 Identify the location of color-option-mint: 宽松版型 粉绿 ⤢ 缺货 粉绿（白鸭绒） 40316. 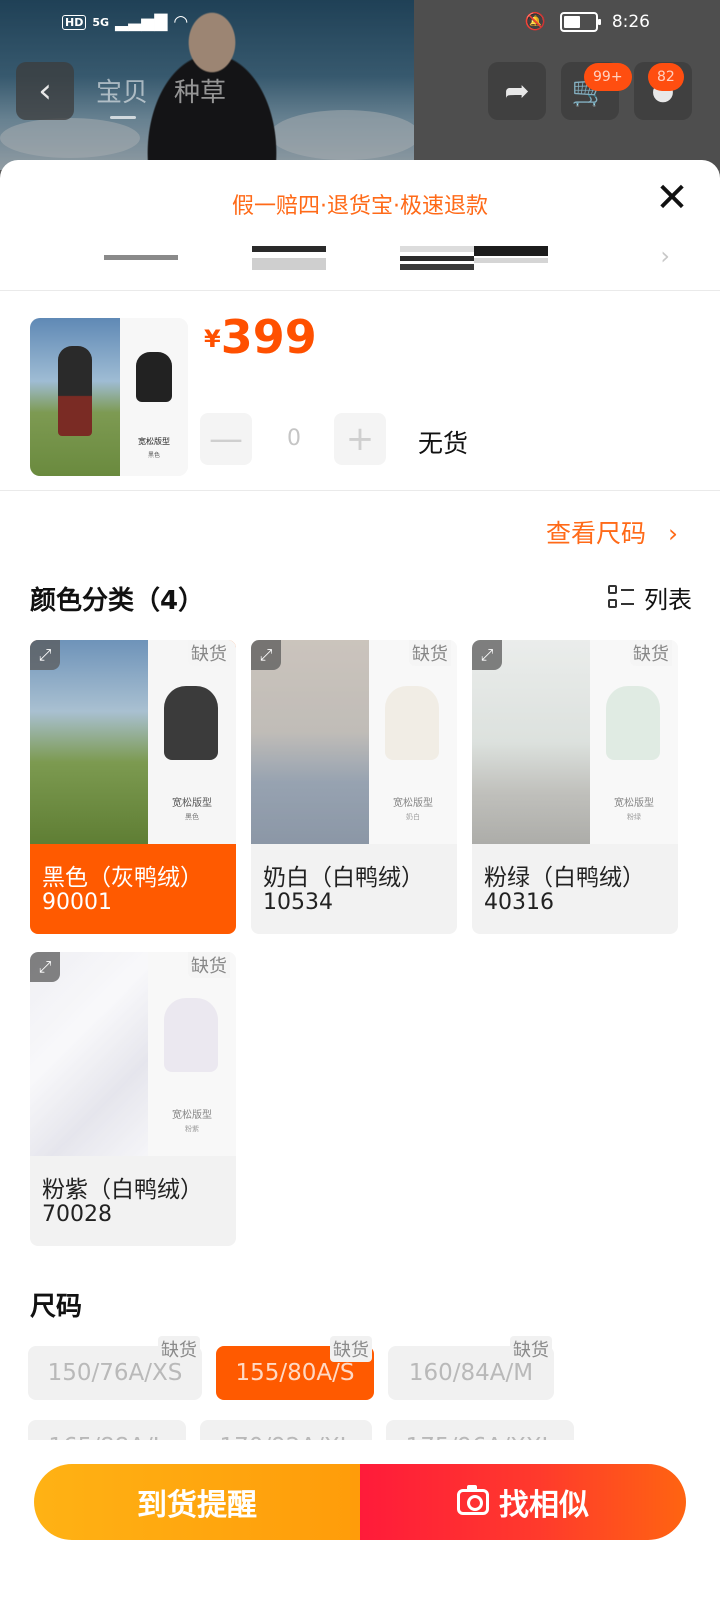
(575, 787).